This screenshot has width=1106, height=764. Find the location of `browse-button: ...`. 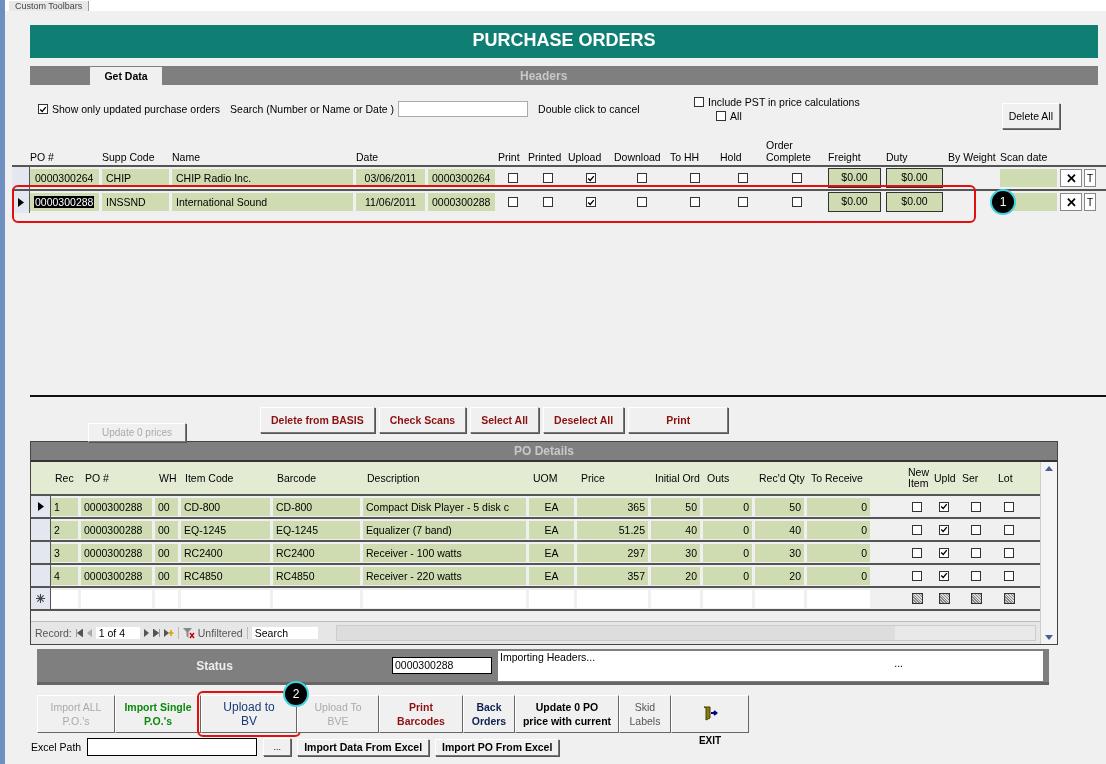

browse-button: ... is located at coordinates (277, 747).